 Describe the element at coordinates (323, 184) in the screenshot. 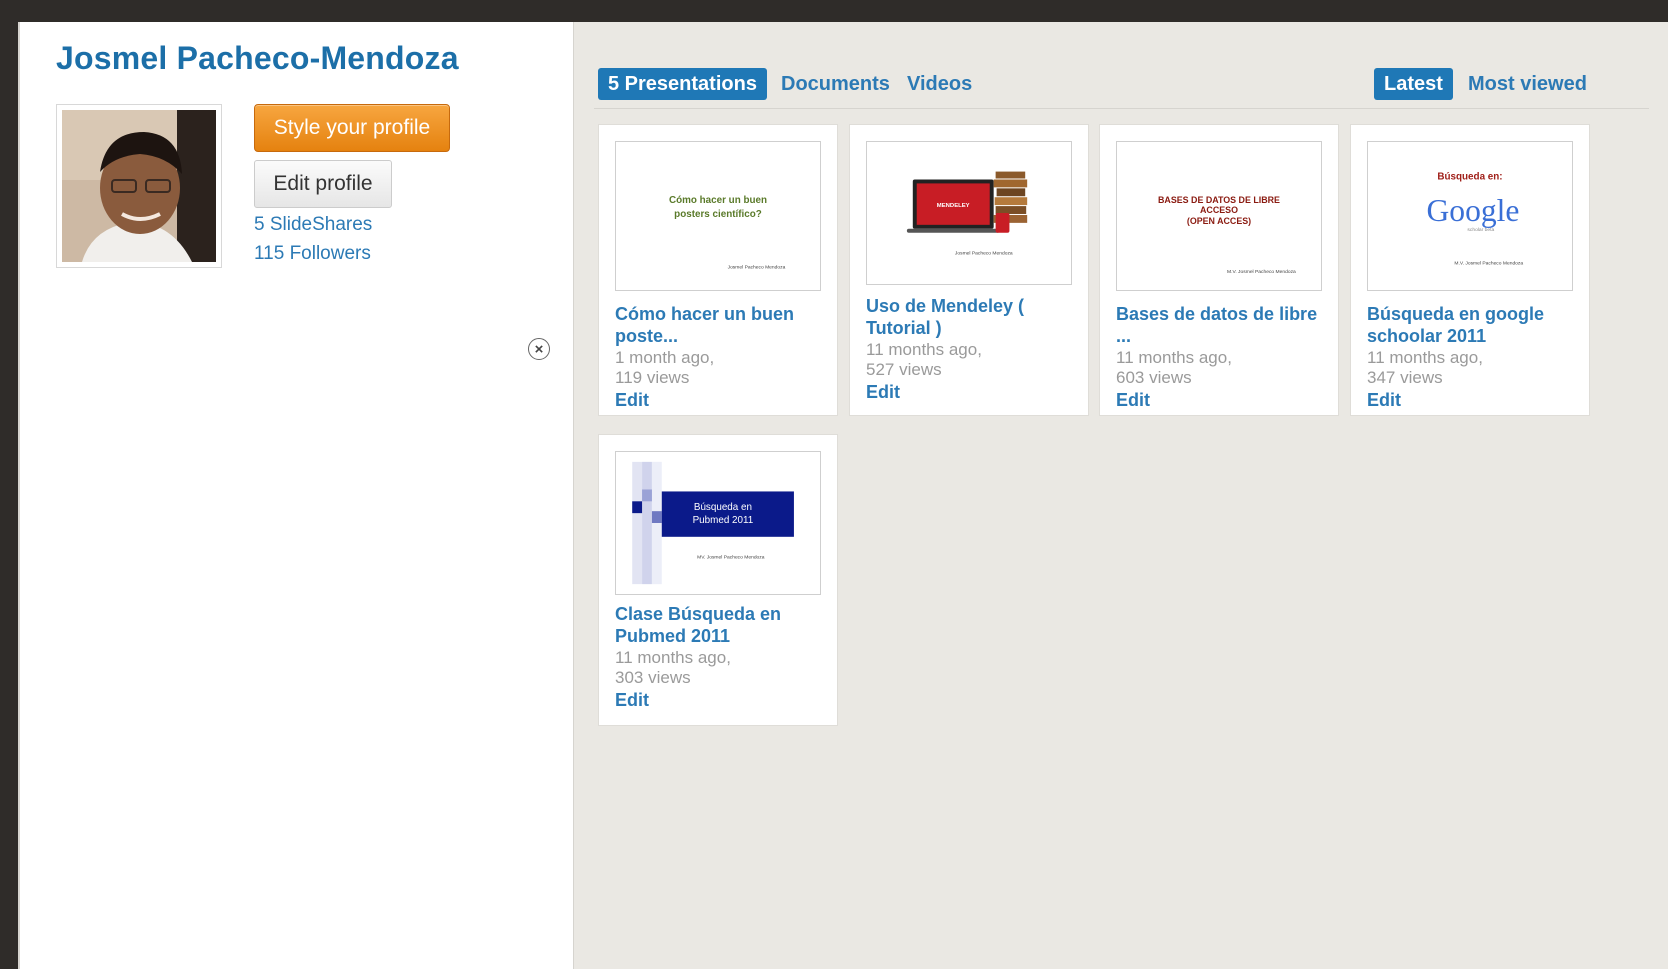

I see `edit-profile-button: Edit profile` at that location.